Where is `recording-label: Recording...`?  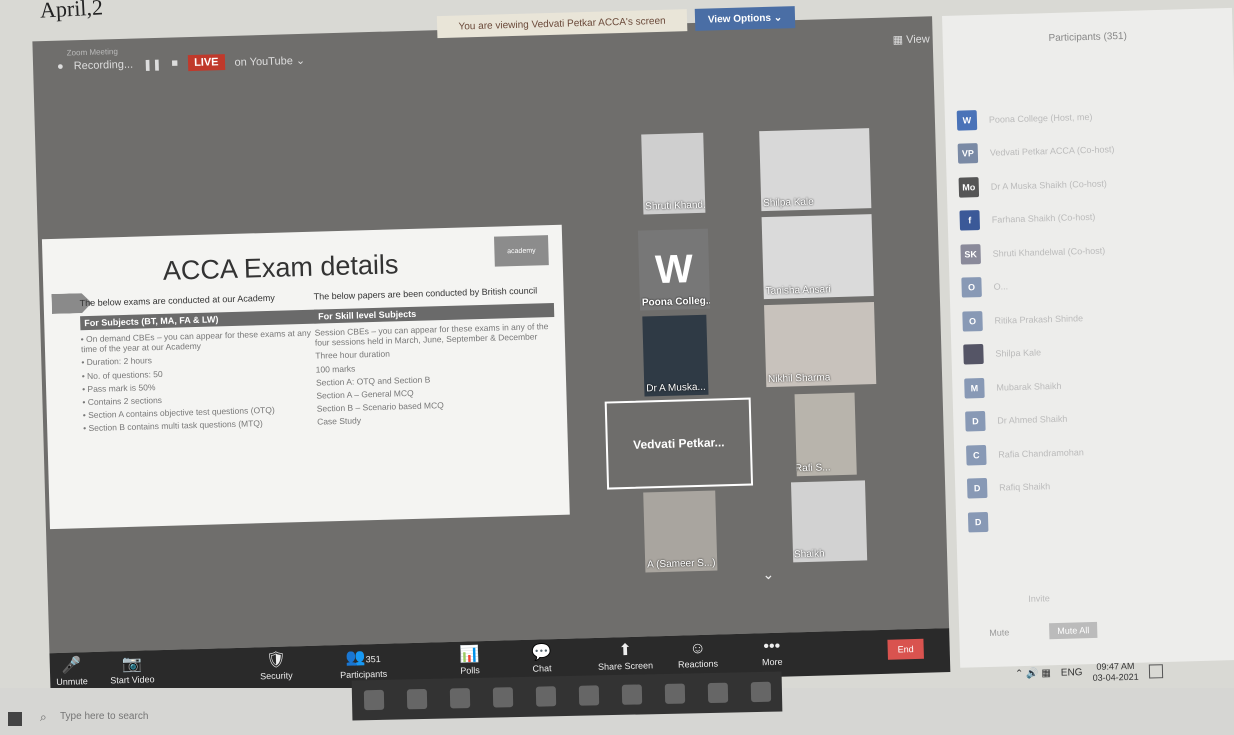 recording-label: Recording... is located at coordinates (103, 65).